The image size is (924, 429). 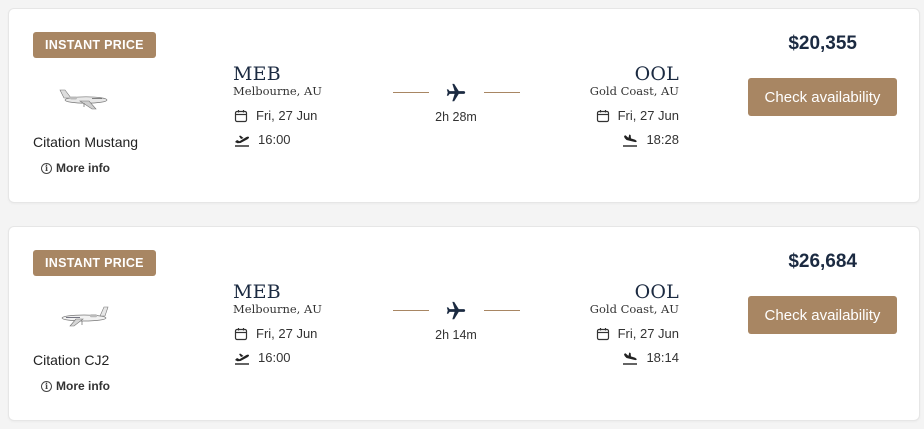 I want to click on arrival-time: 18:14, so click(x=650, y=357).